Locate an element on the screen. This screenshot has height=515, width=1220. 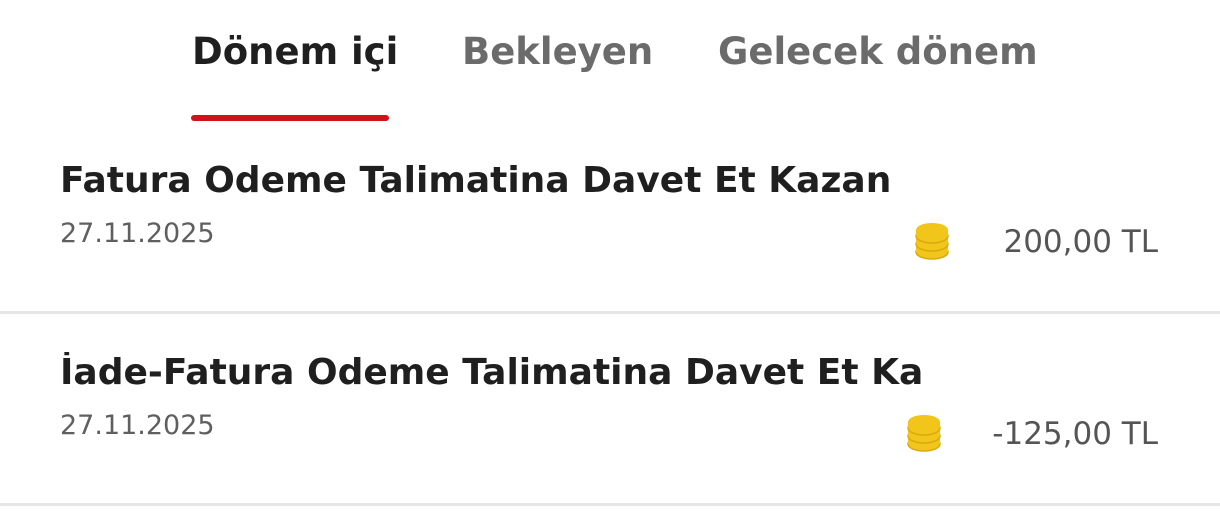
active-tab-indicator is located at coordinates (290, 118).